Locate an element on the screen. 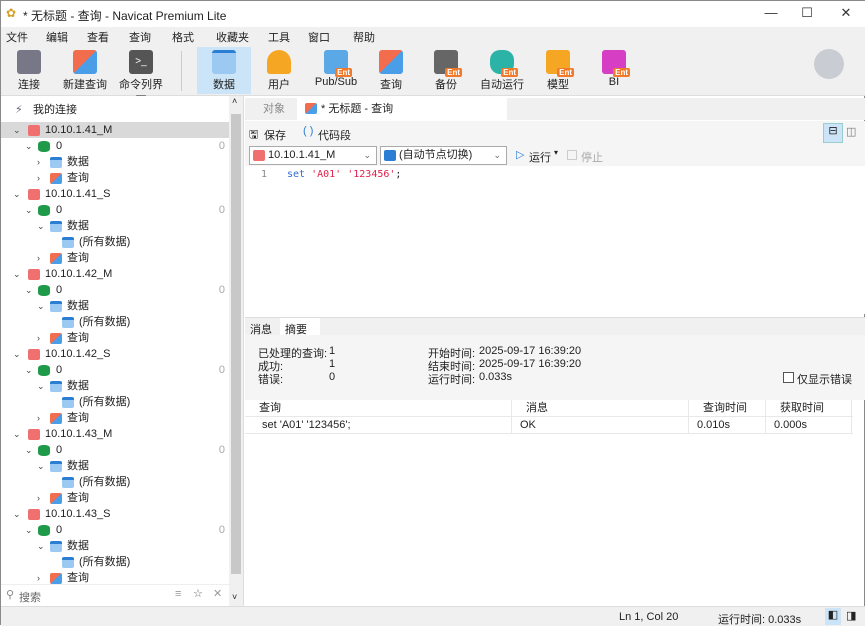 The image size is (865, 627). menu-tools: 工具 is located at coordinates (279, 37).